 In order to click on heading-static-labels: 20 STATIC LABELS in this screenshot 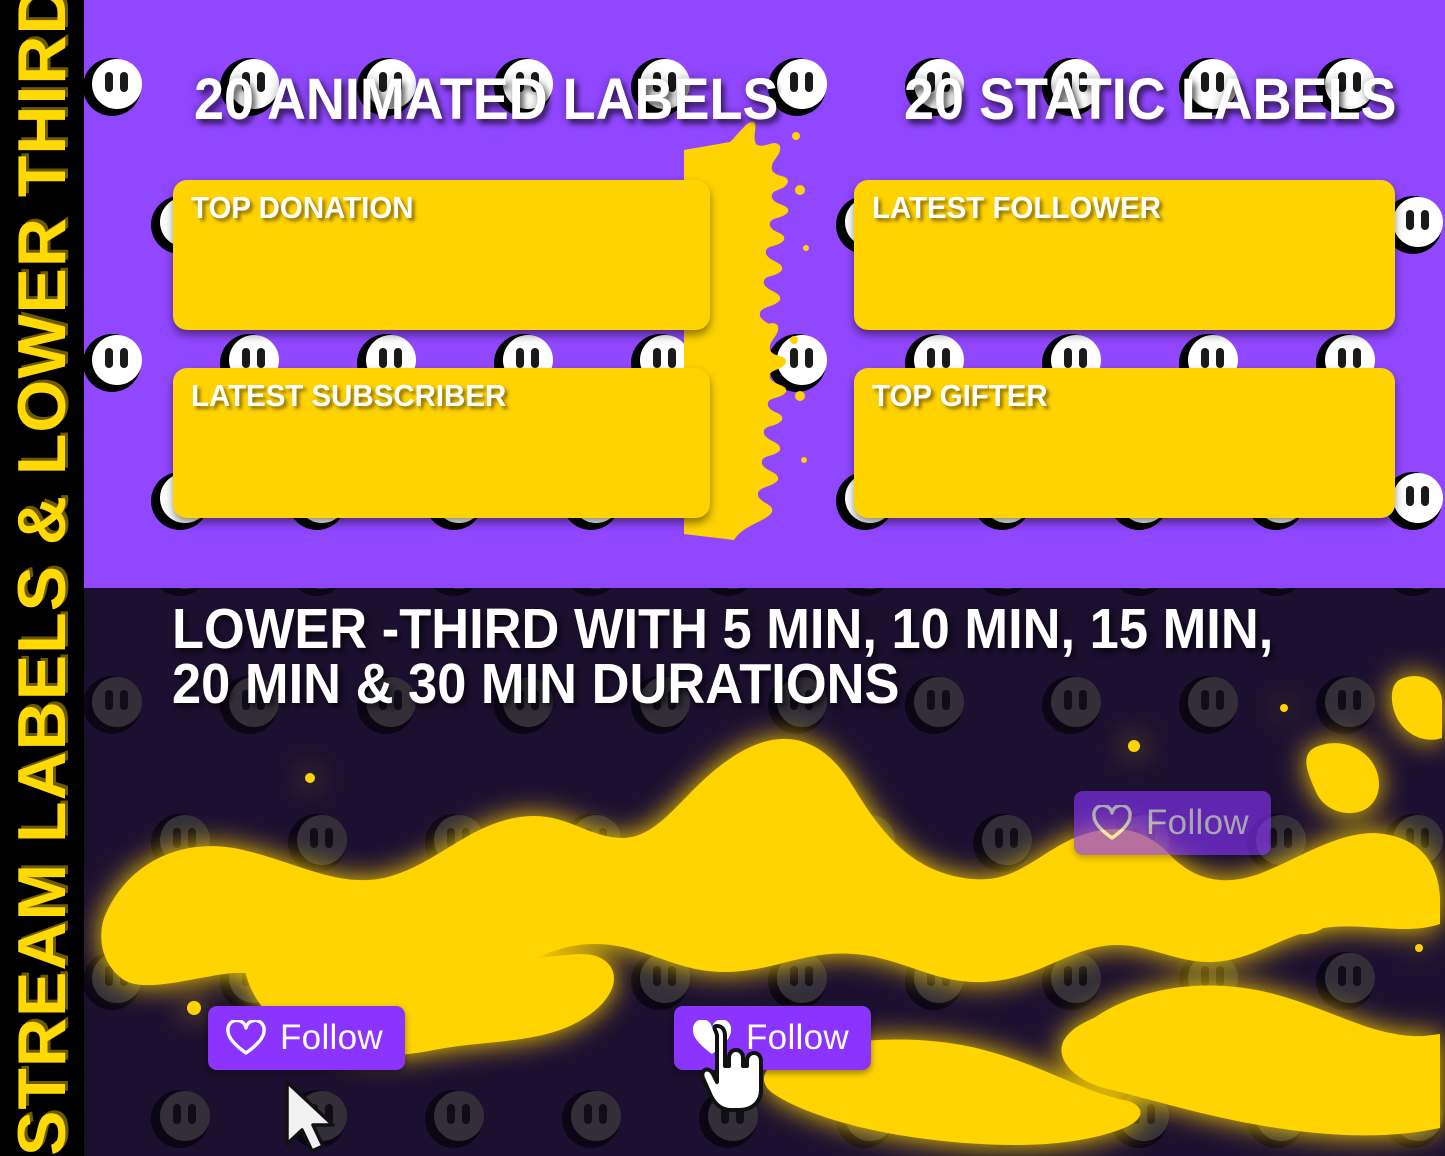, I will do `click(1150, 99)`.